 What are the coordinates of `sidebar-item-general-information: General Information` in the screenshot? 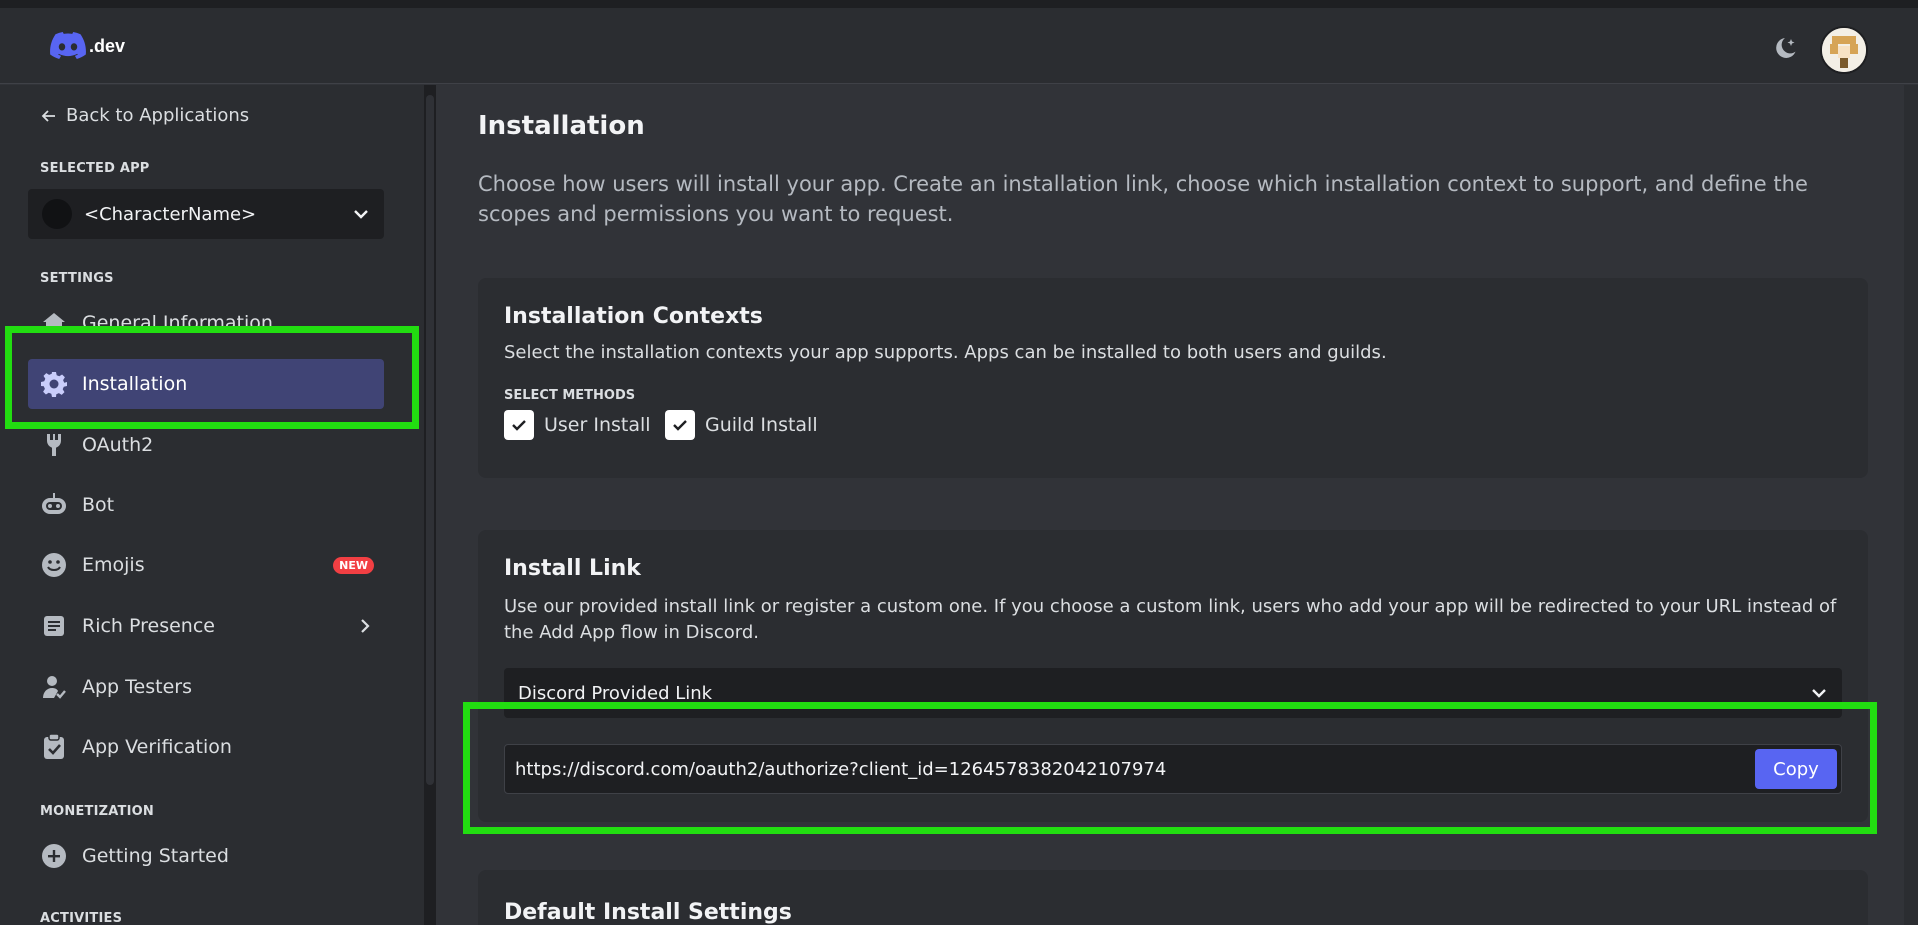 It's located at (206, 323).